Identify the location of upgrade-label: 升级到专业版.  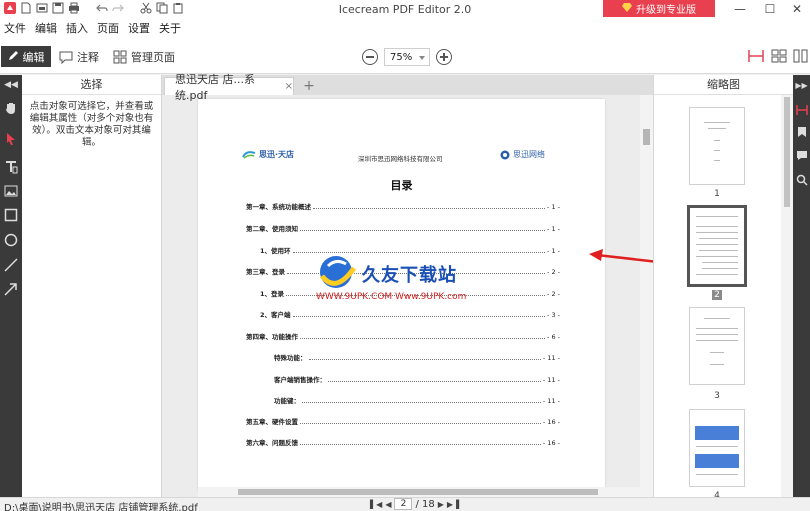
(666, 10).